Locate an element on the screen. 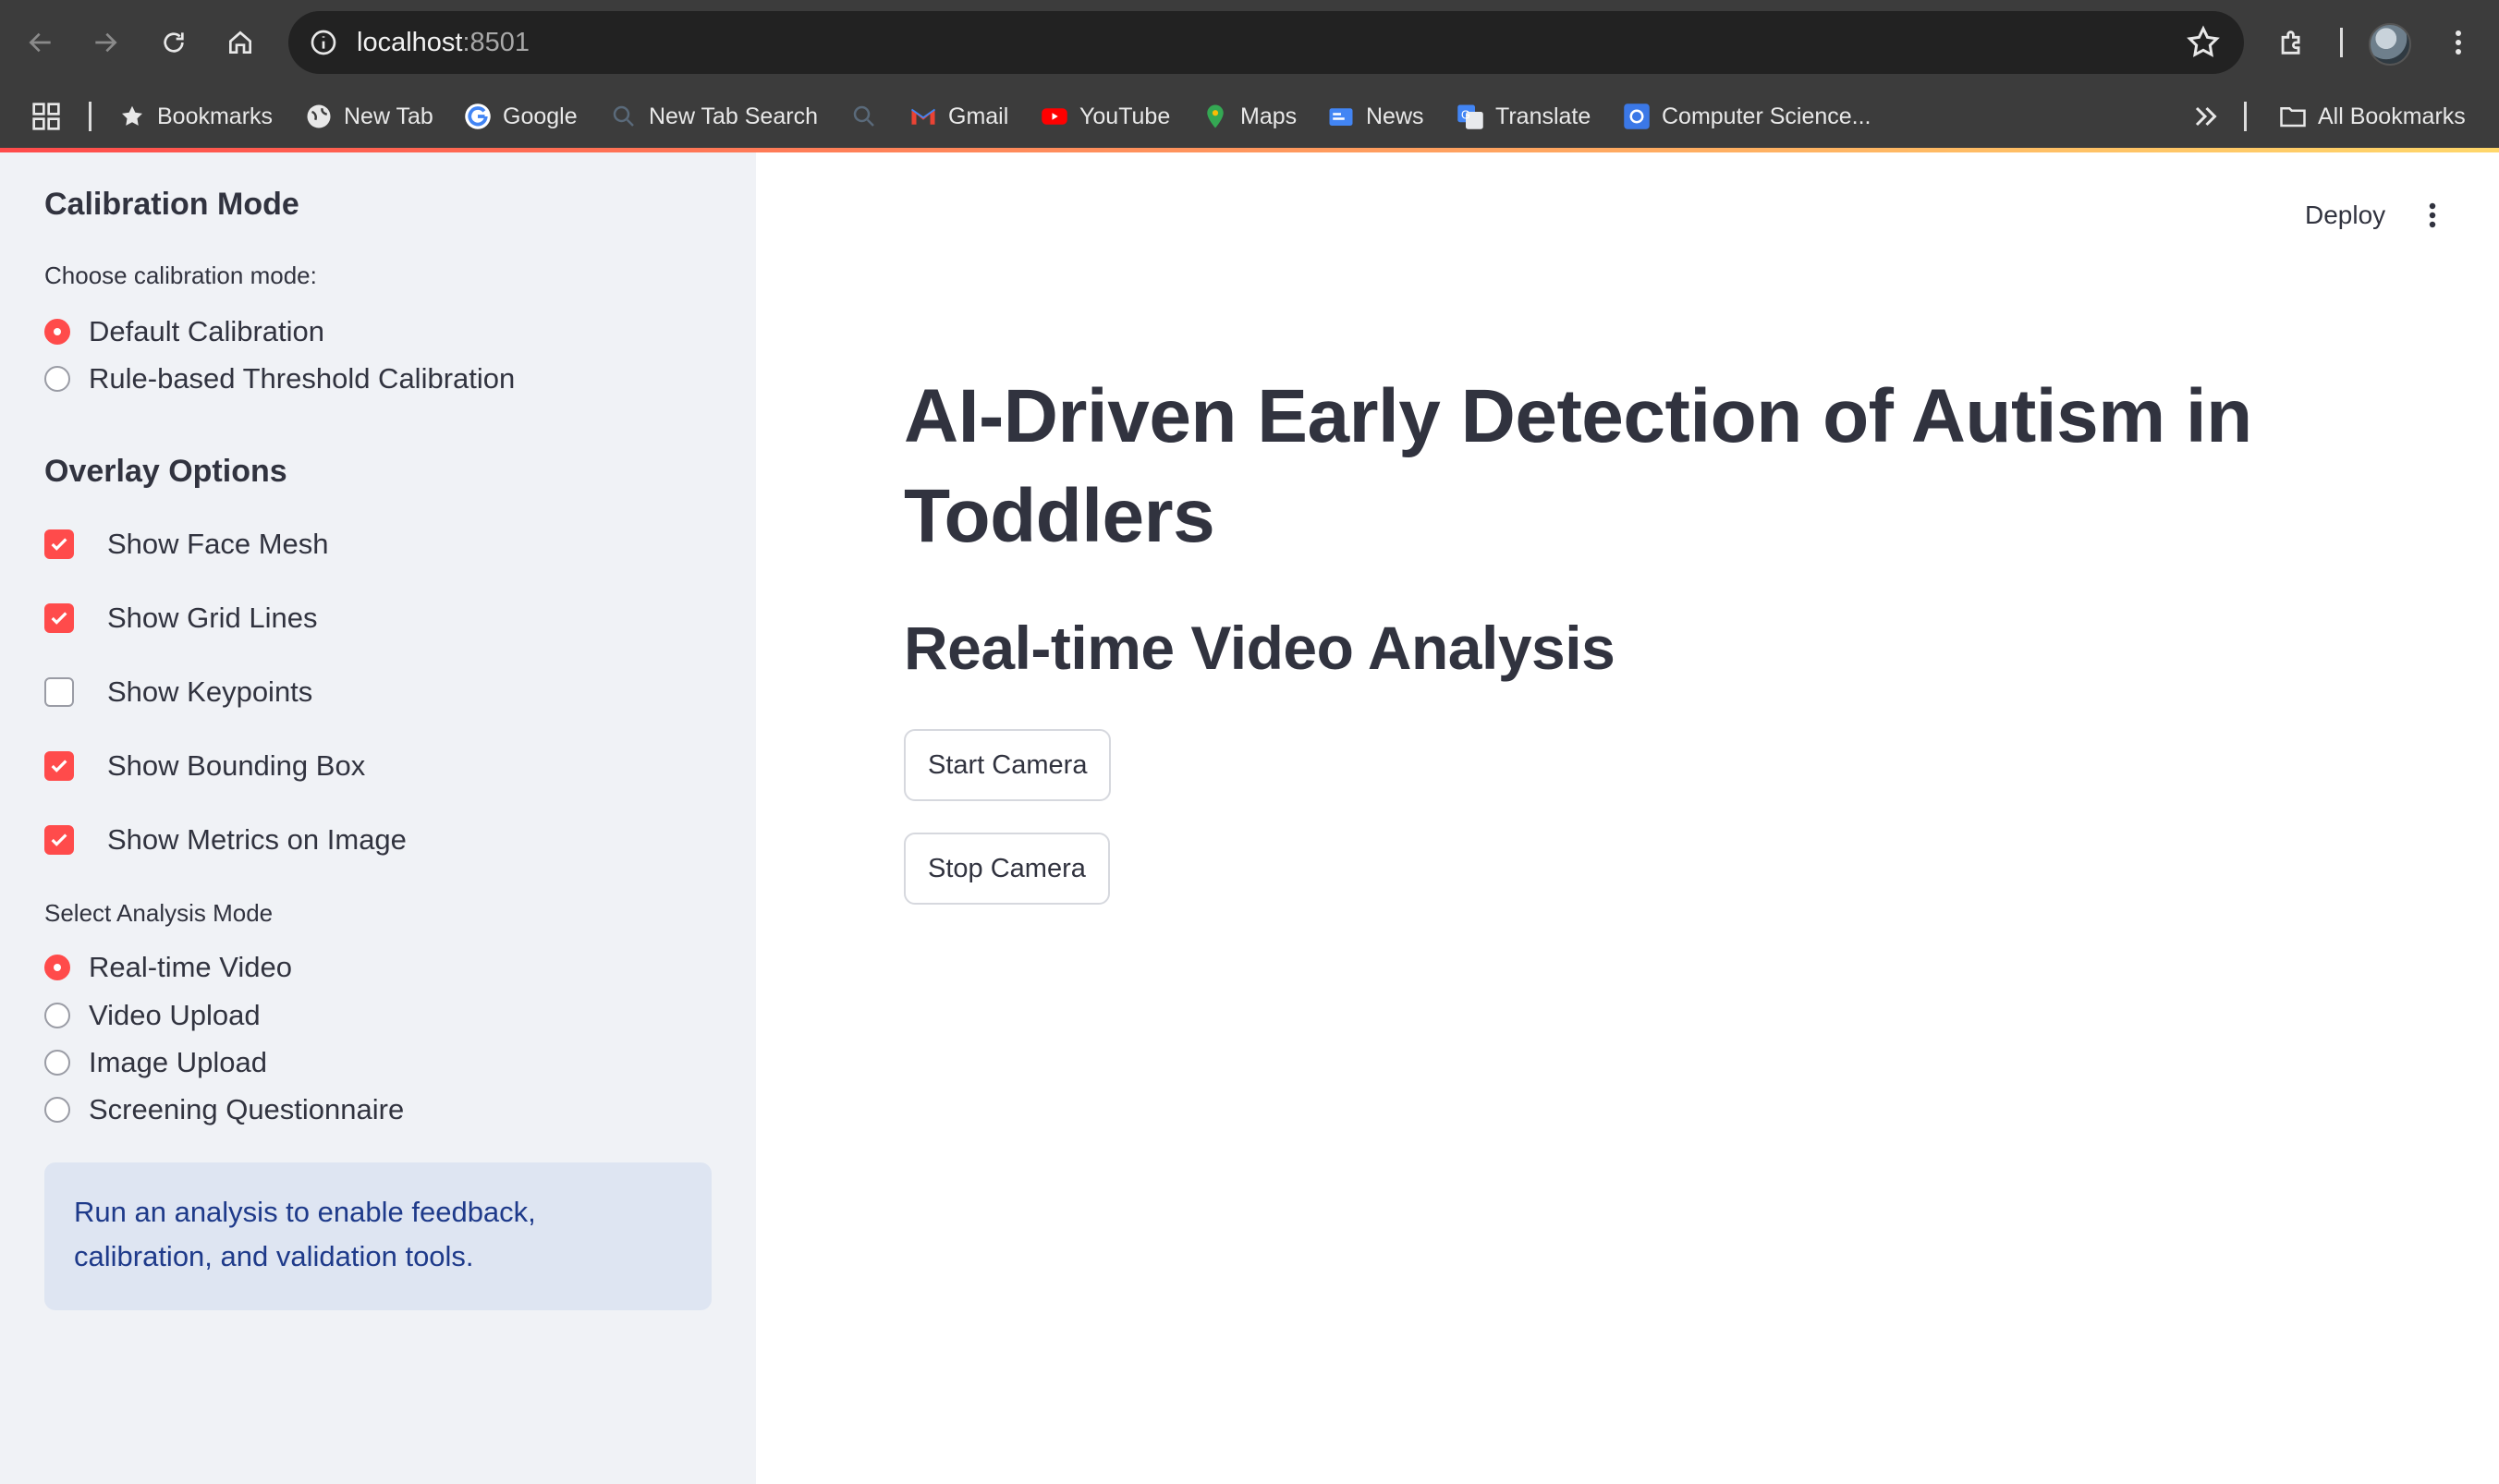 The width and height of the screenshot is (2499, 1484). radio-default-calibration: Default Calibration is located at coordinates (184, 331).